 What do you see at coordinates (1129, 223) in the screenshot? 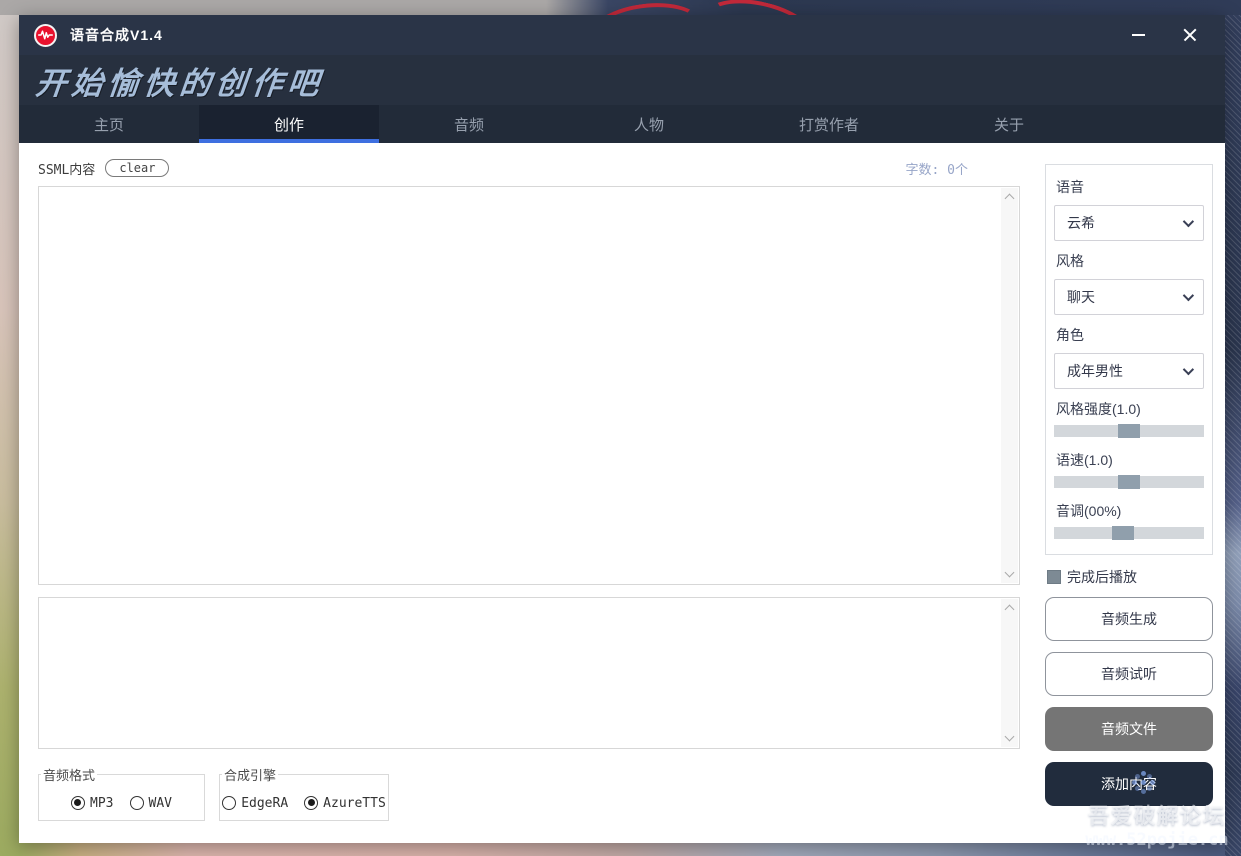
I see `voice-select: 云希` at bounding box center [1129, 223].